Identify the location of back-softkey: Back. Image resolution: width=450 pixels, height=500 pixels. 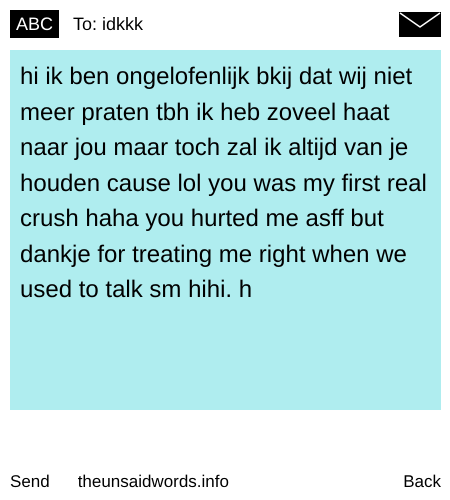
(422, 482).